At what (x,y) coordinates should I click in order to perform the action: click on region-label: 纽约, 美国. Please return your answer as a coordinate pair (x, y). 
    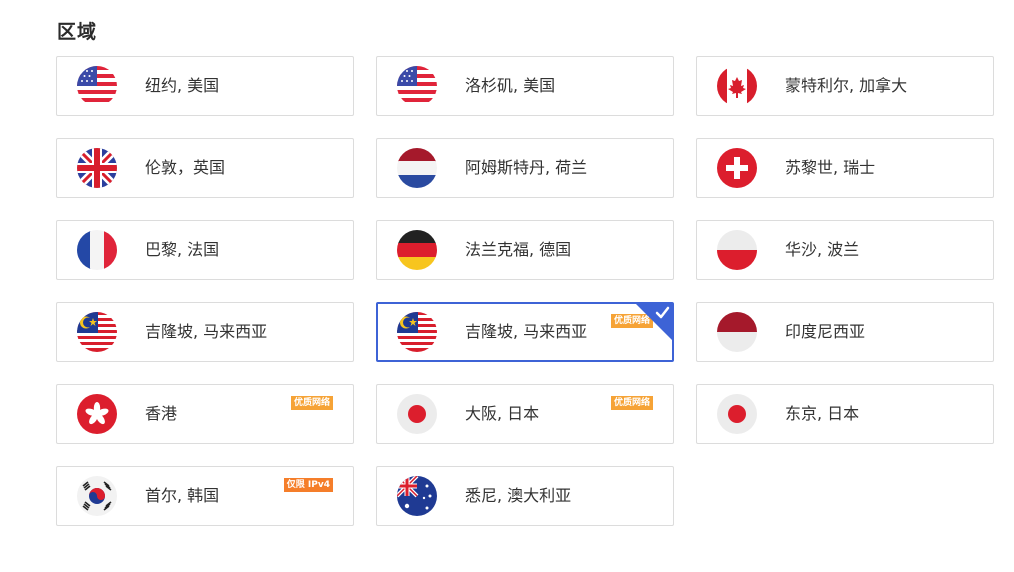
    Looking at the image, I should click on (182, 85).